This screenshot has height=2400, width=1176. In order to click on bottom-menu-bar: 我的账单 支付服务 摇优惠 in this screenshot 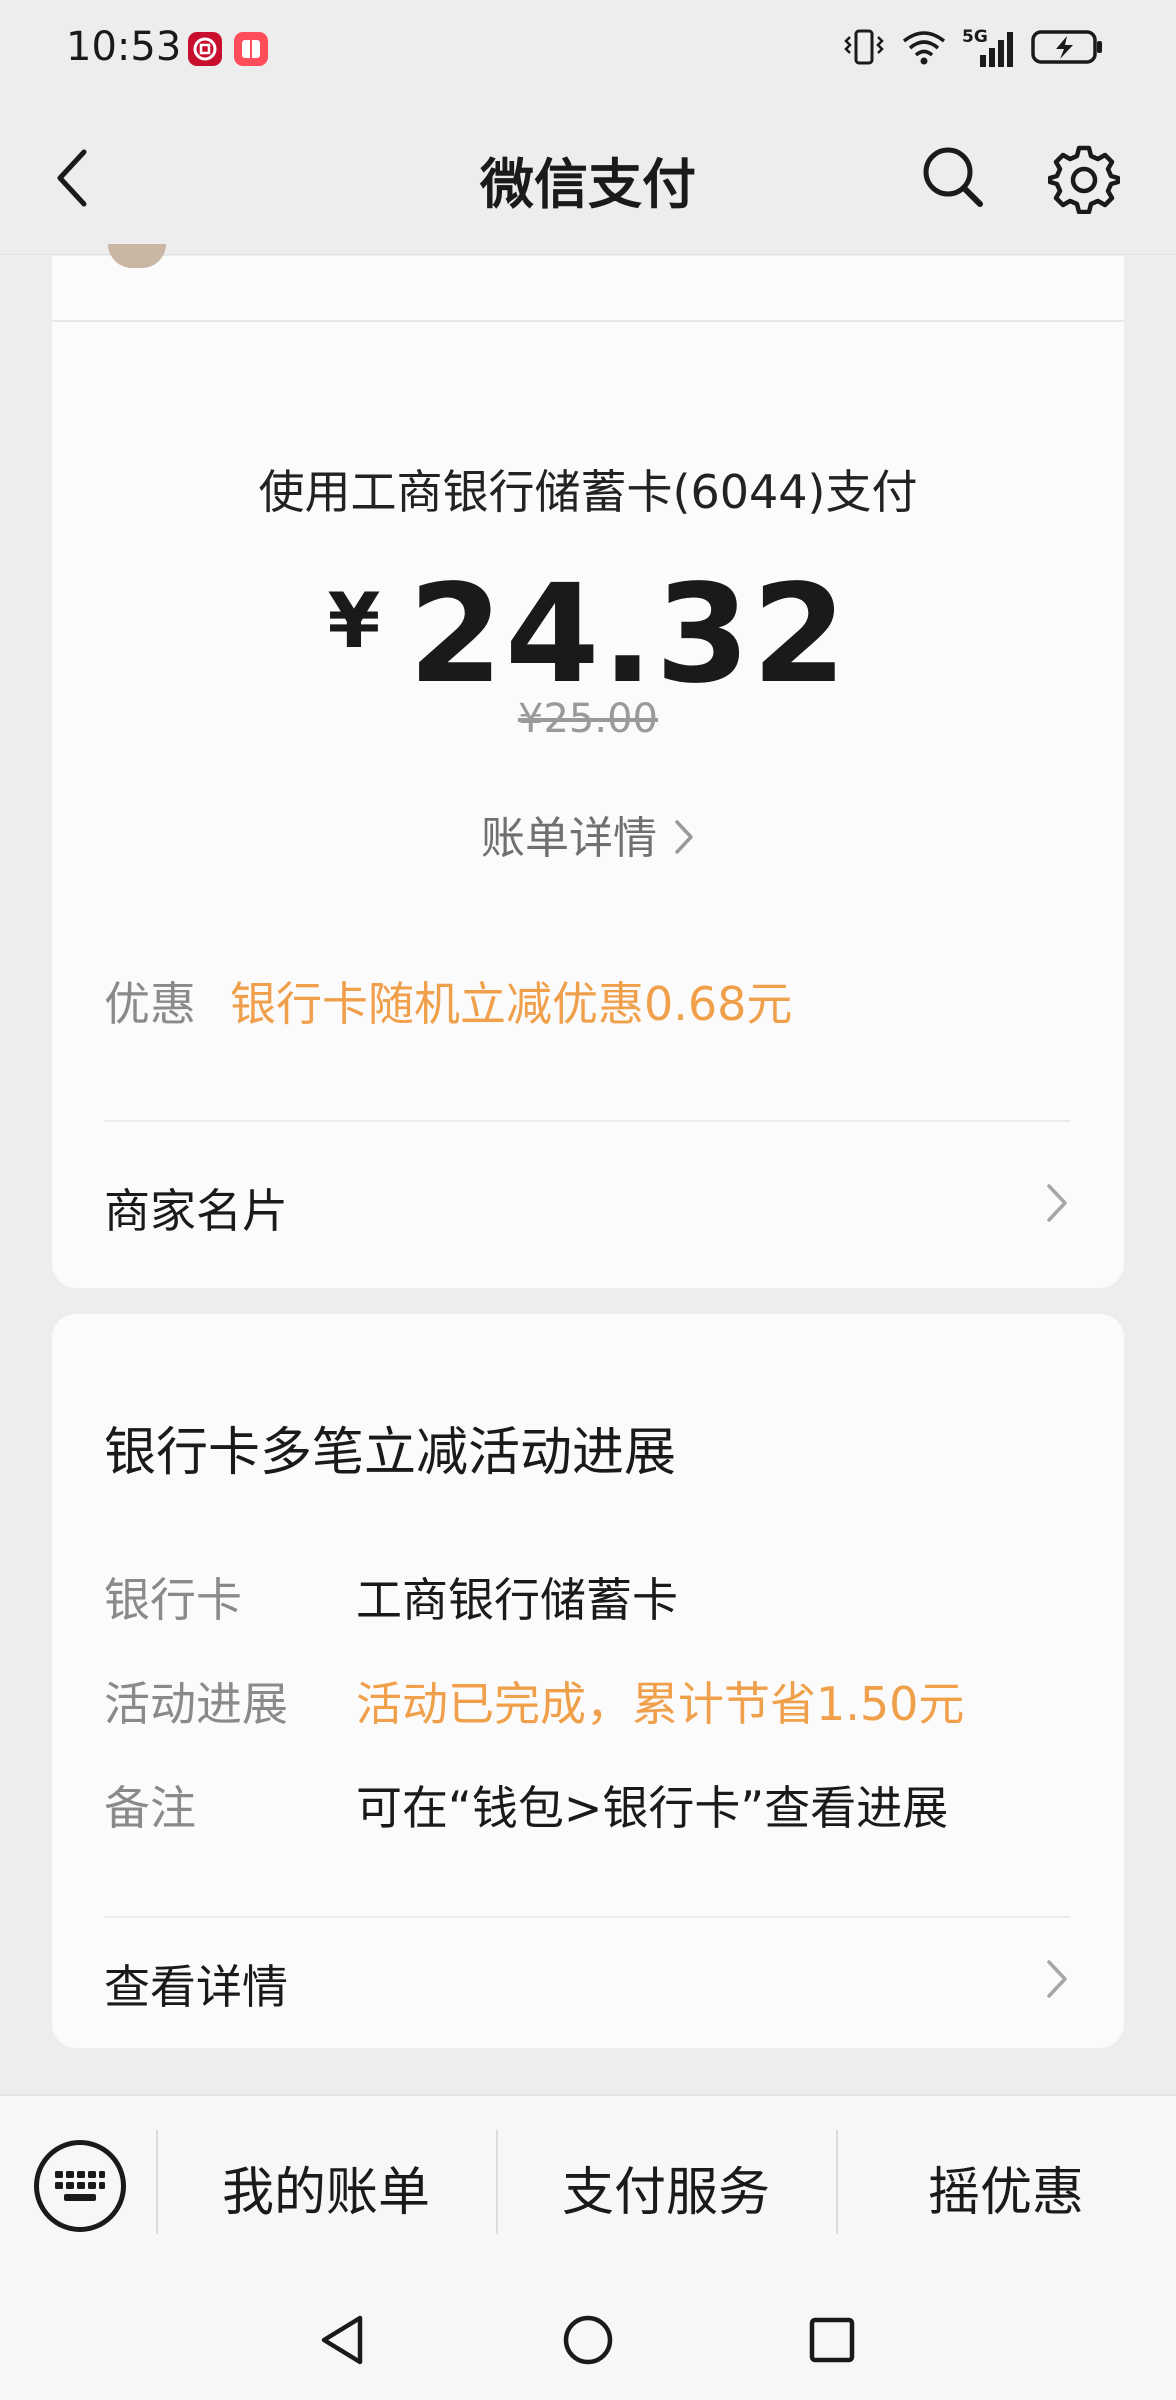, I will do `click(588, 2185)`.